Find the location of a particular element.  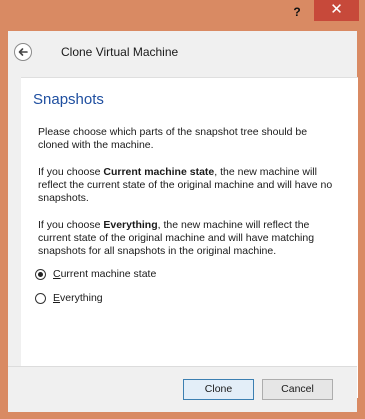

radio-label-current: Current machine state is located at coordinates (104, 274).